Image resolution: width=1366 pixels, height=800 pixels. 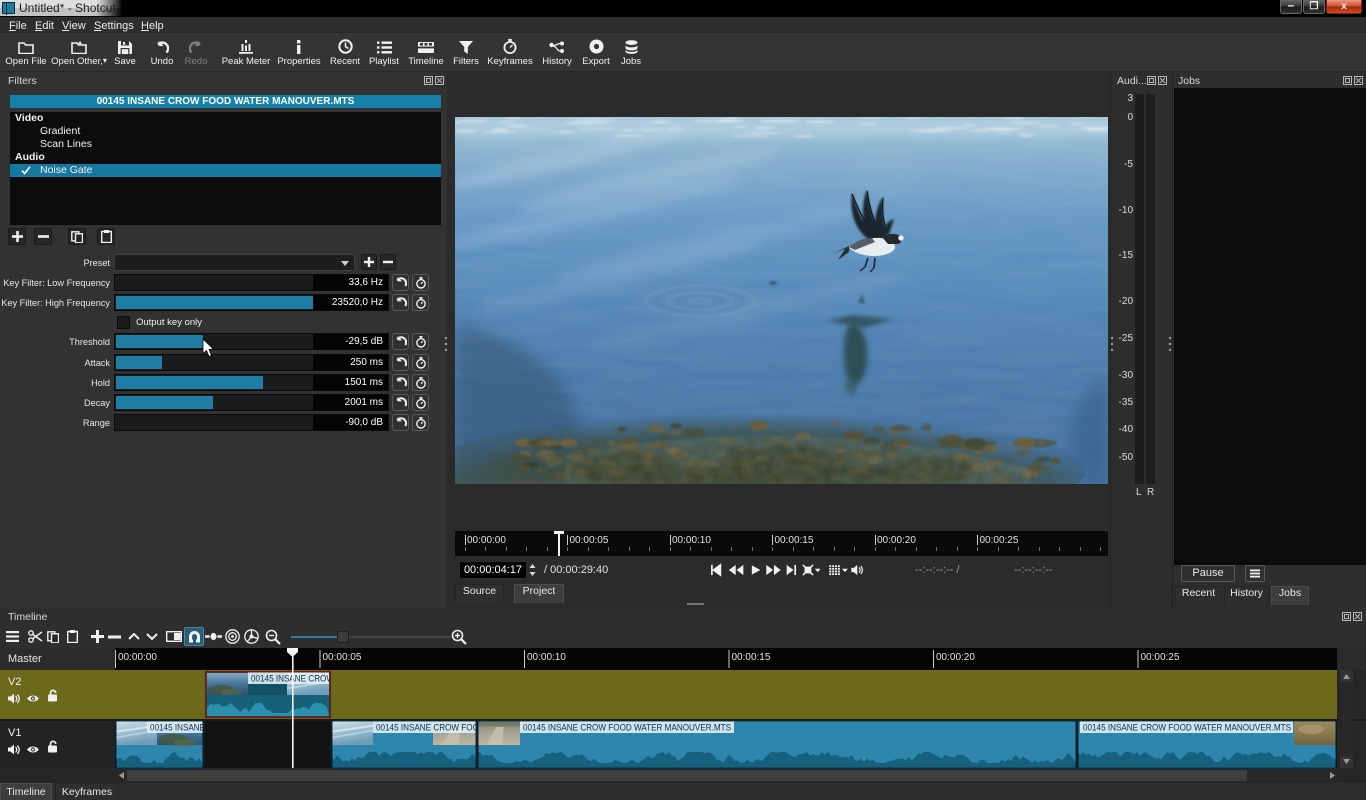 What do you see at coordinates (14, 682) in the screenshot?
I see `svg-text: V2` at bounding box center [14, 682].